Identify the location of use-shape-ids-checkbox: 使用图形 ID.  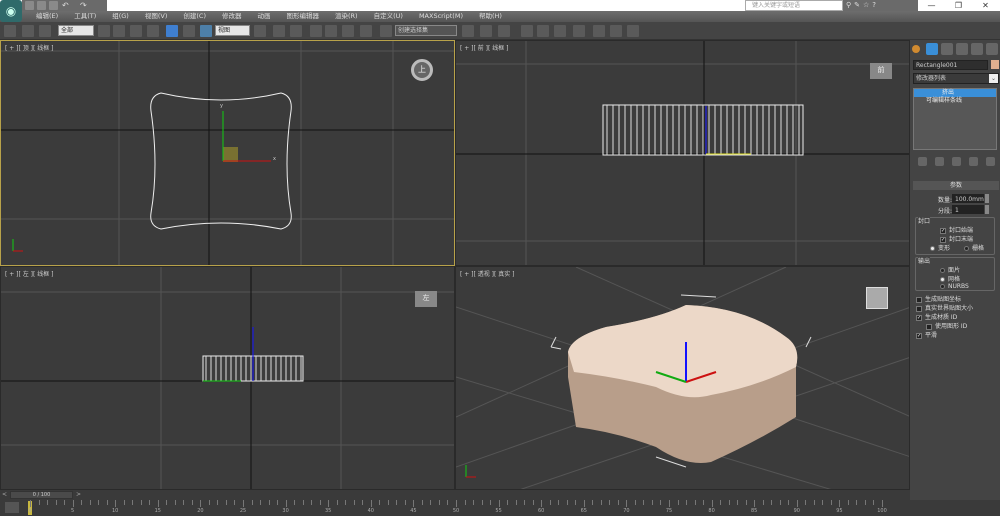
(946, 325).